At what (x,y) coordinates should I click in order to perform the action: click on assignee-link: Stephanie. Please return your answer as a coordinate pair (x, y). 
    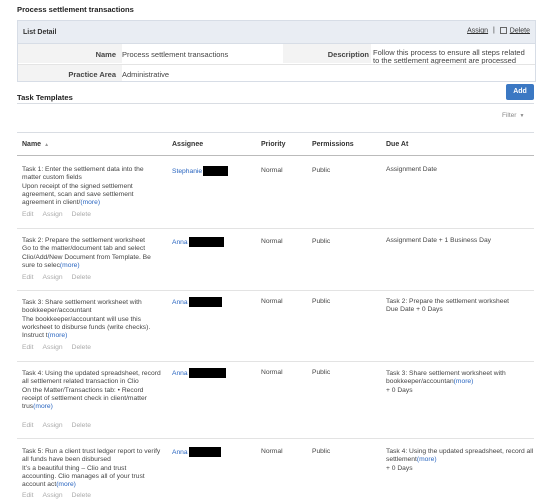
    Looking at the image, I should click on (200, 171).